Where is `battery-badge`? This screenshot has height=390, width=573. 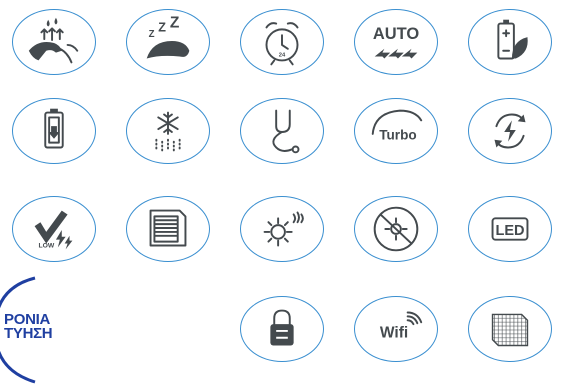
battery-badge is located at coordinates (54, 131).